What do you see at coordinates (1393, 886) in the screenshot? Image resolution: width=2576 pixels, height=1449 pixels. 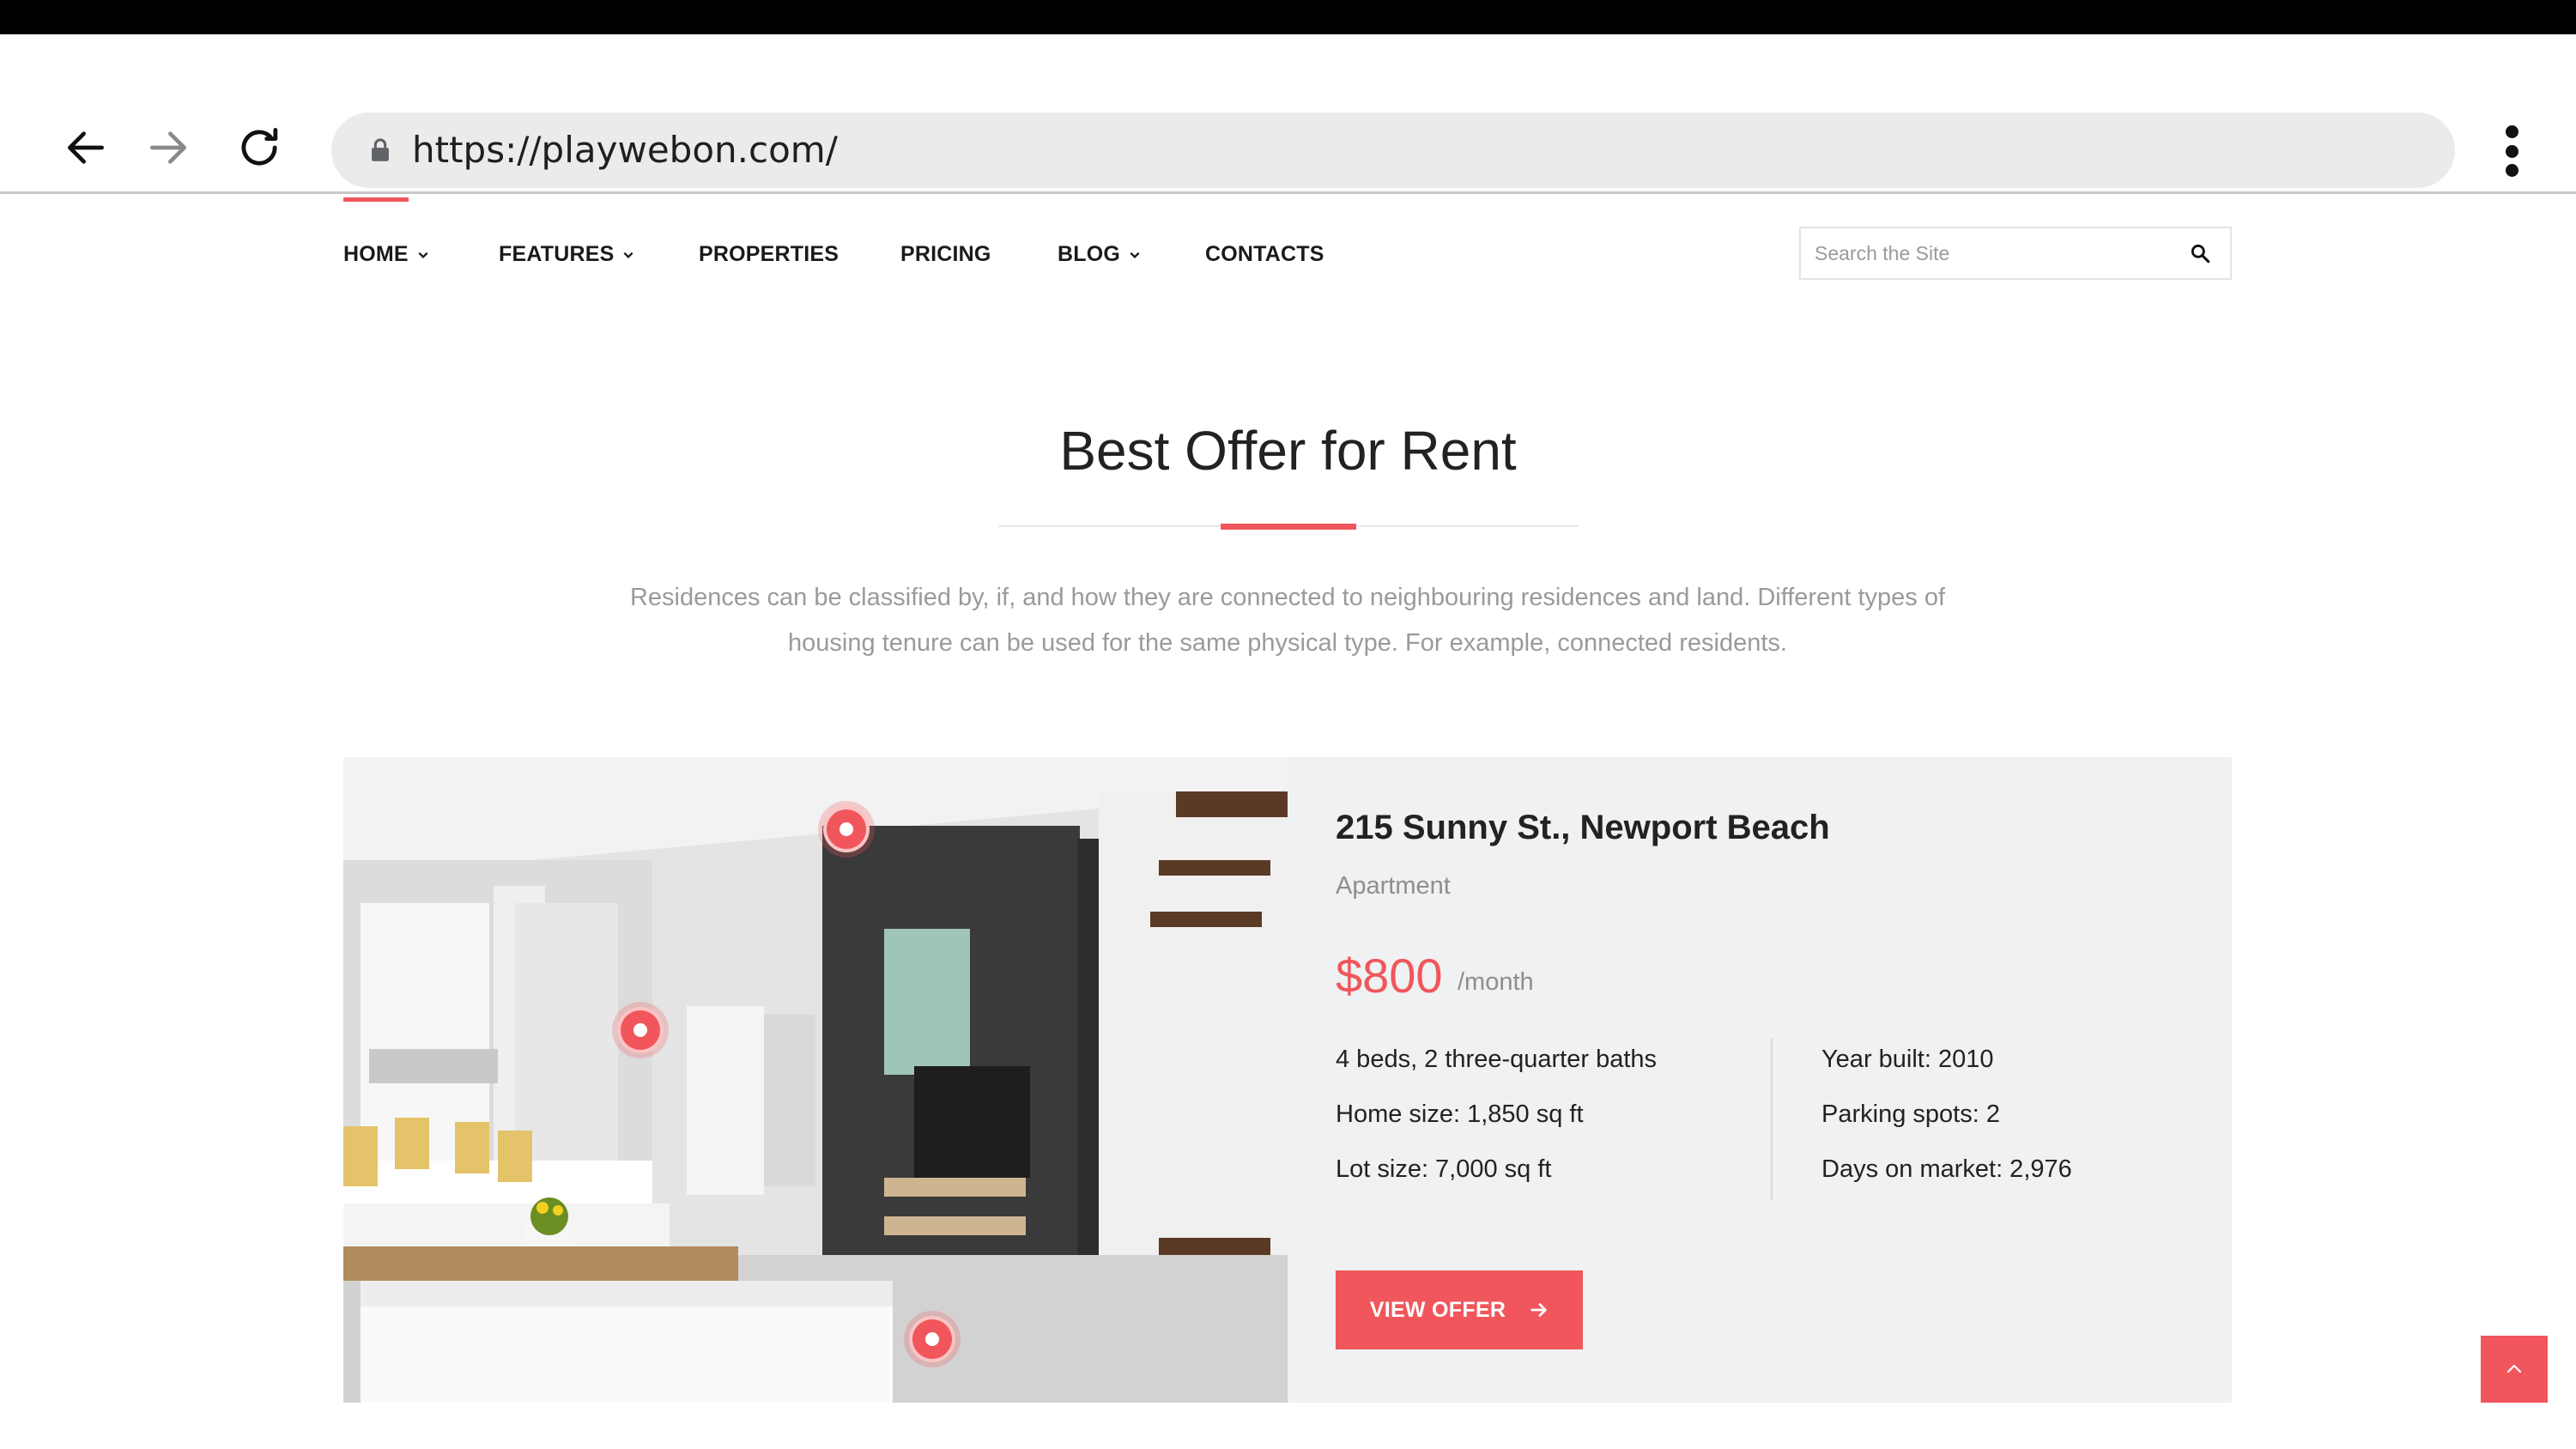 I see `property-type: Apartment` at bounding box center [1393, 886].